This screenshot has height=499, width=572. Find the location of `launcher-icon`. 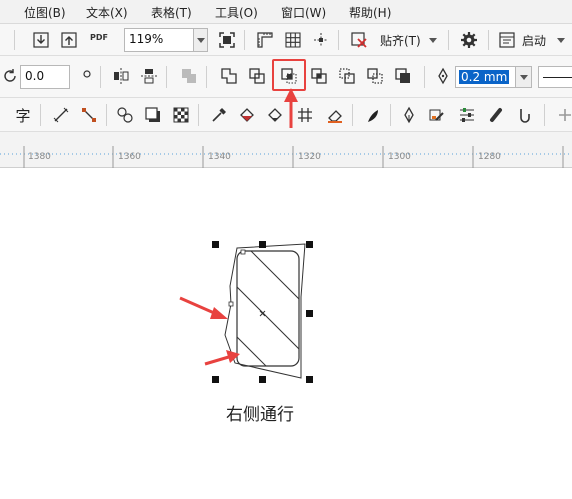

launcher-icon is located at coordinates (507, 40).